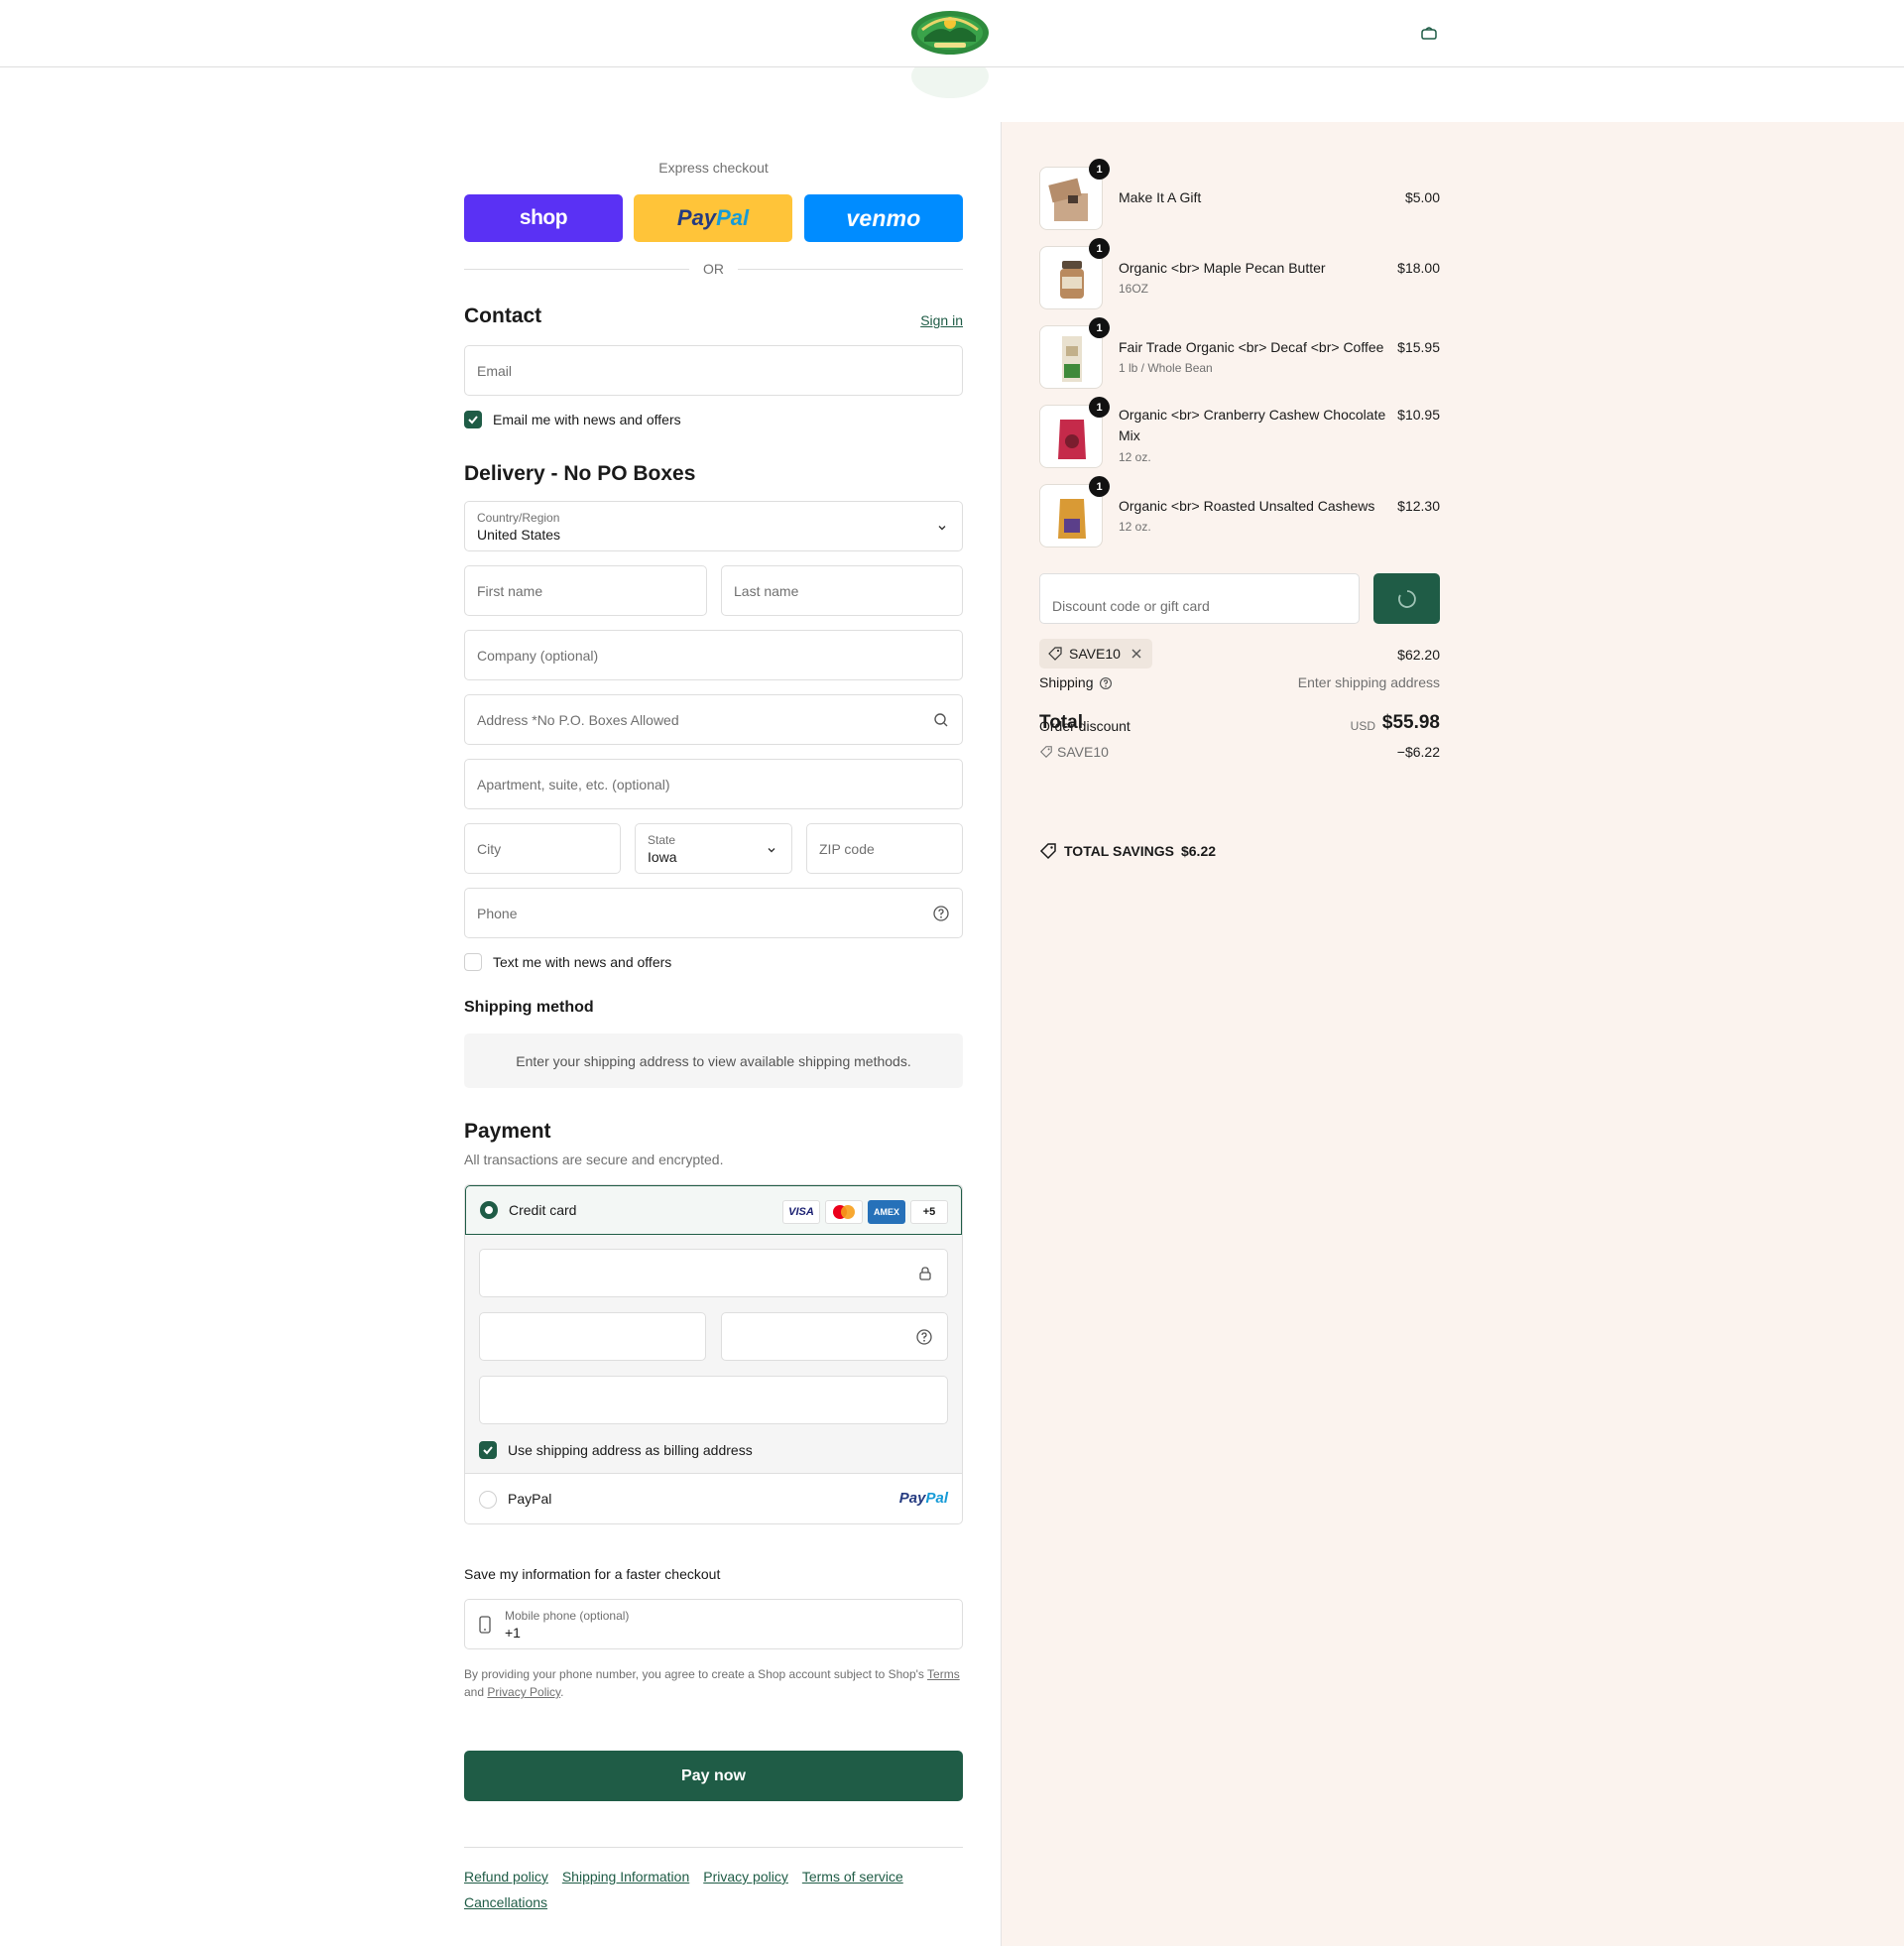 This screenshot has height=1946, width=1904. Describe the element at coordinates (884, 848) in the screenshot. I see `zip-field: ZIP code` at that location.